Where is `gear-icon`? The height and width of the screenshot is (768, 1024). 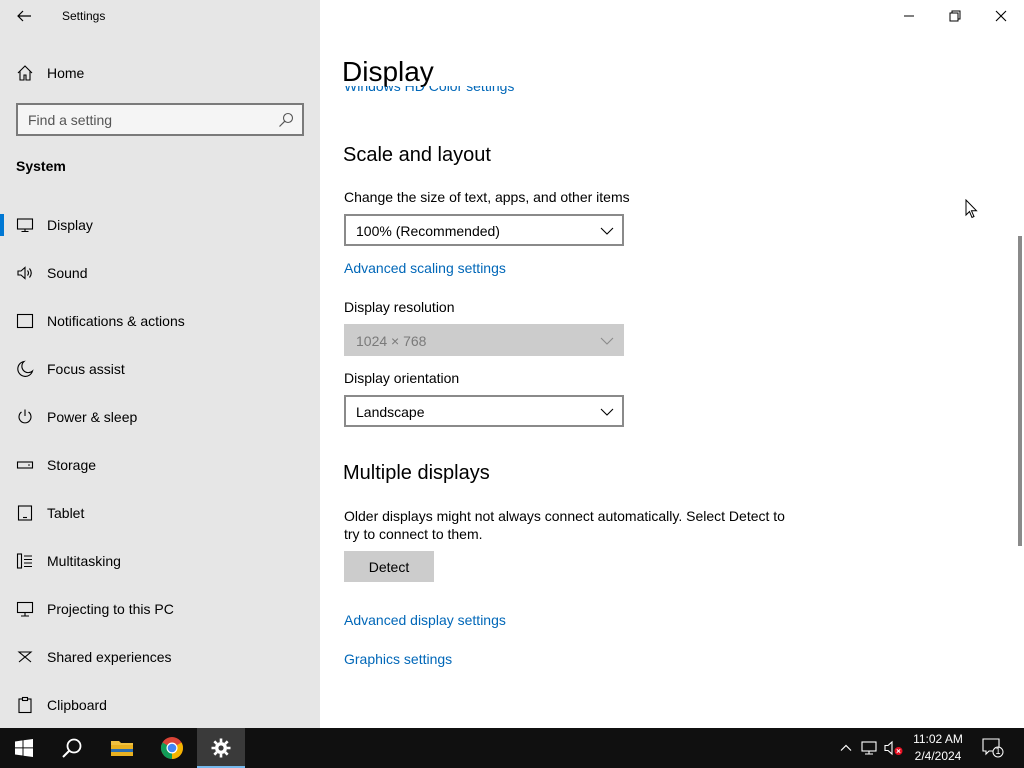 gear-icon is located at coordinates (221, 748).